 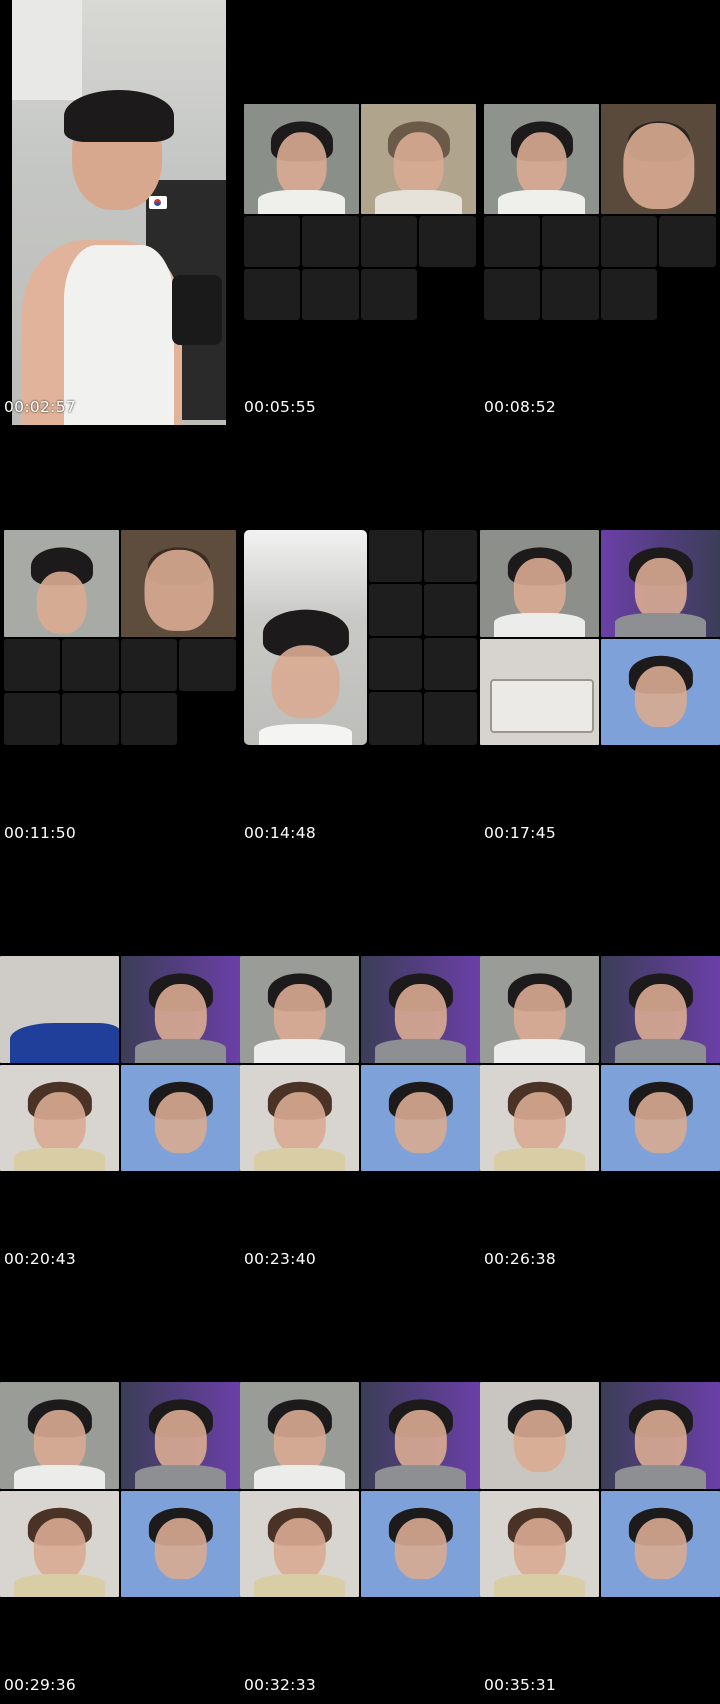 I want to click on timestamp: 00:26:38, so click(x=520, y=1259).